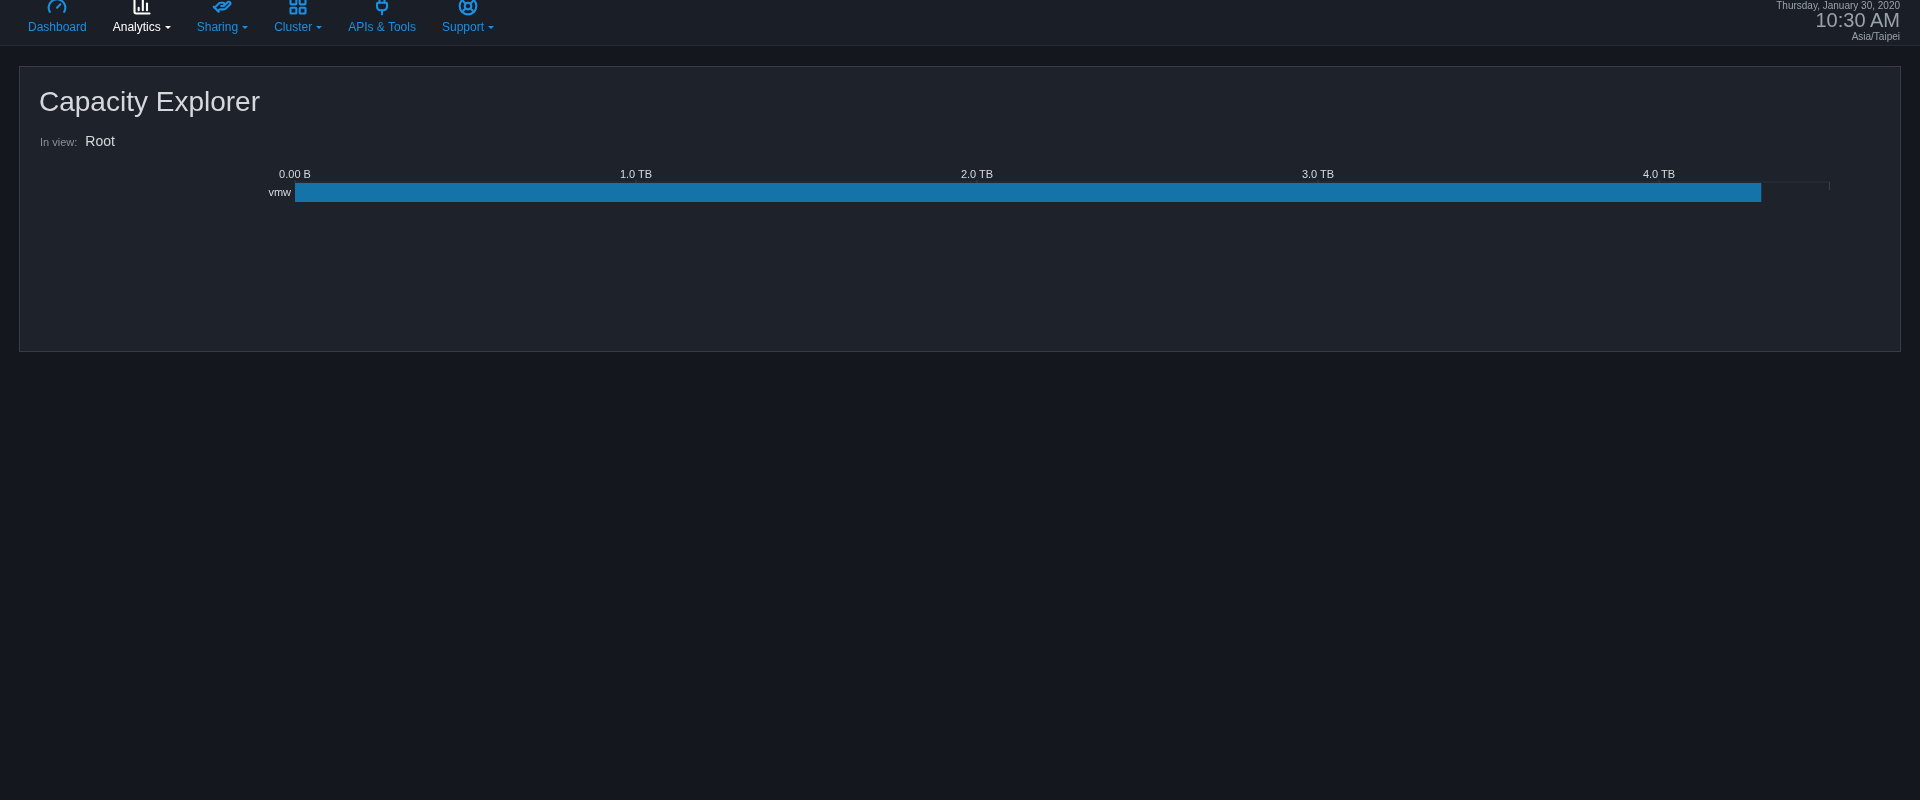 The height and width of the screenshot is (800, 1920). Describe the element at coordinates (467, 18) in the screenshot. I see `nav-tab: Support` at that location.